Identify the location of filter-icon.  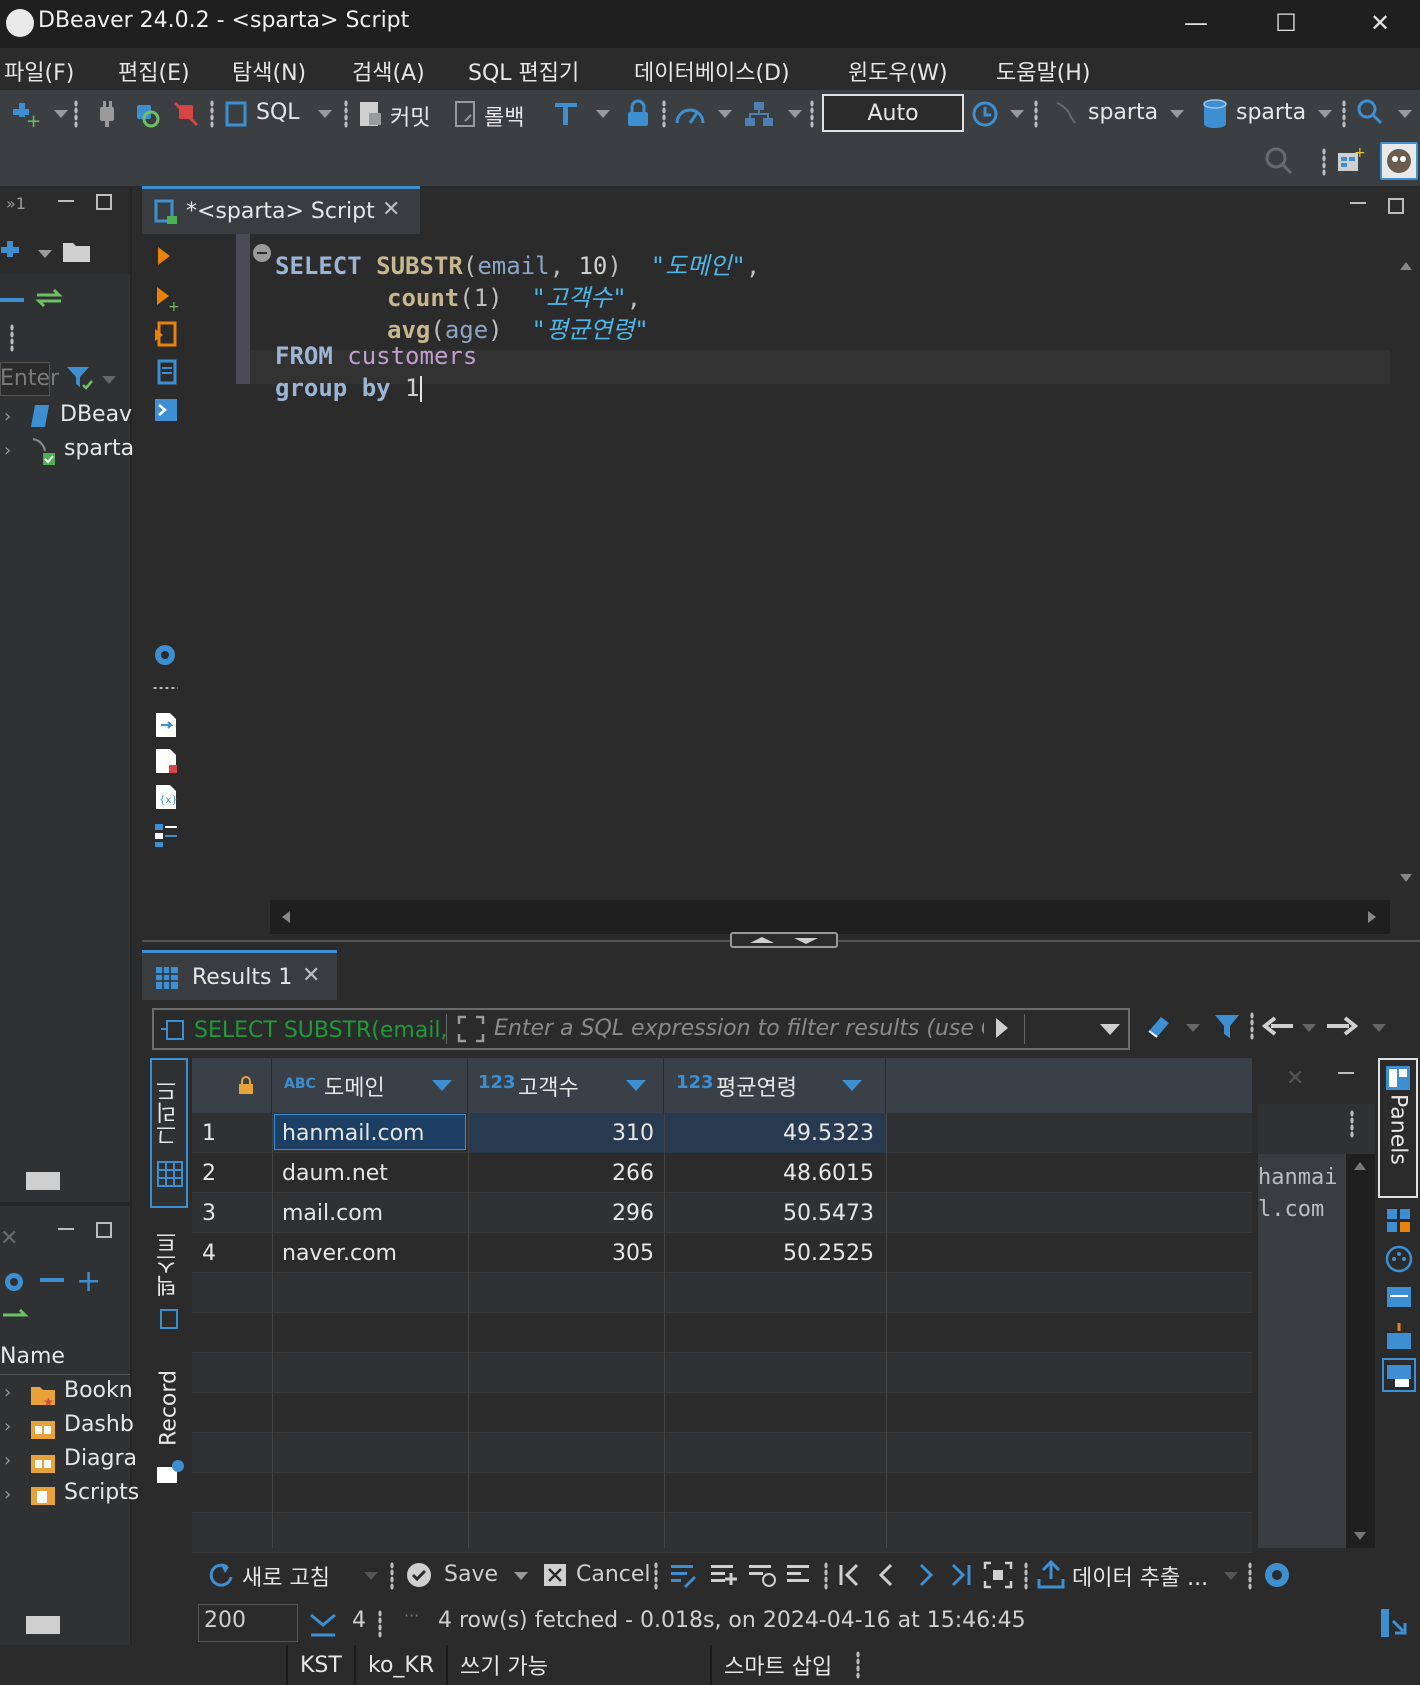
(80, 378).